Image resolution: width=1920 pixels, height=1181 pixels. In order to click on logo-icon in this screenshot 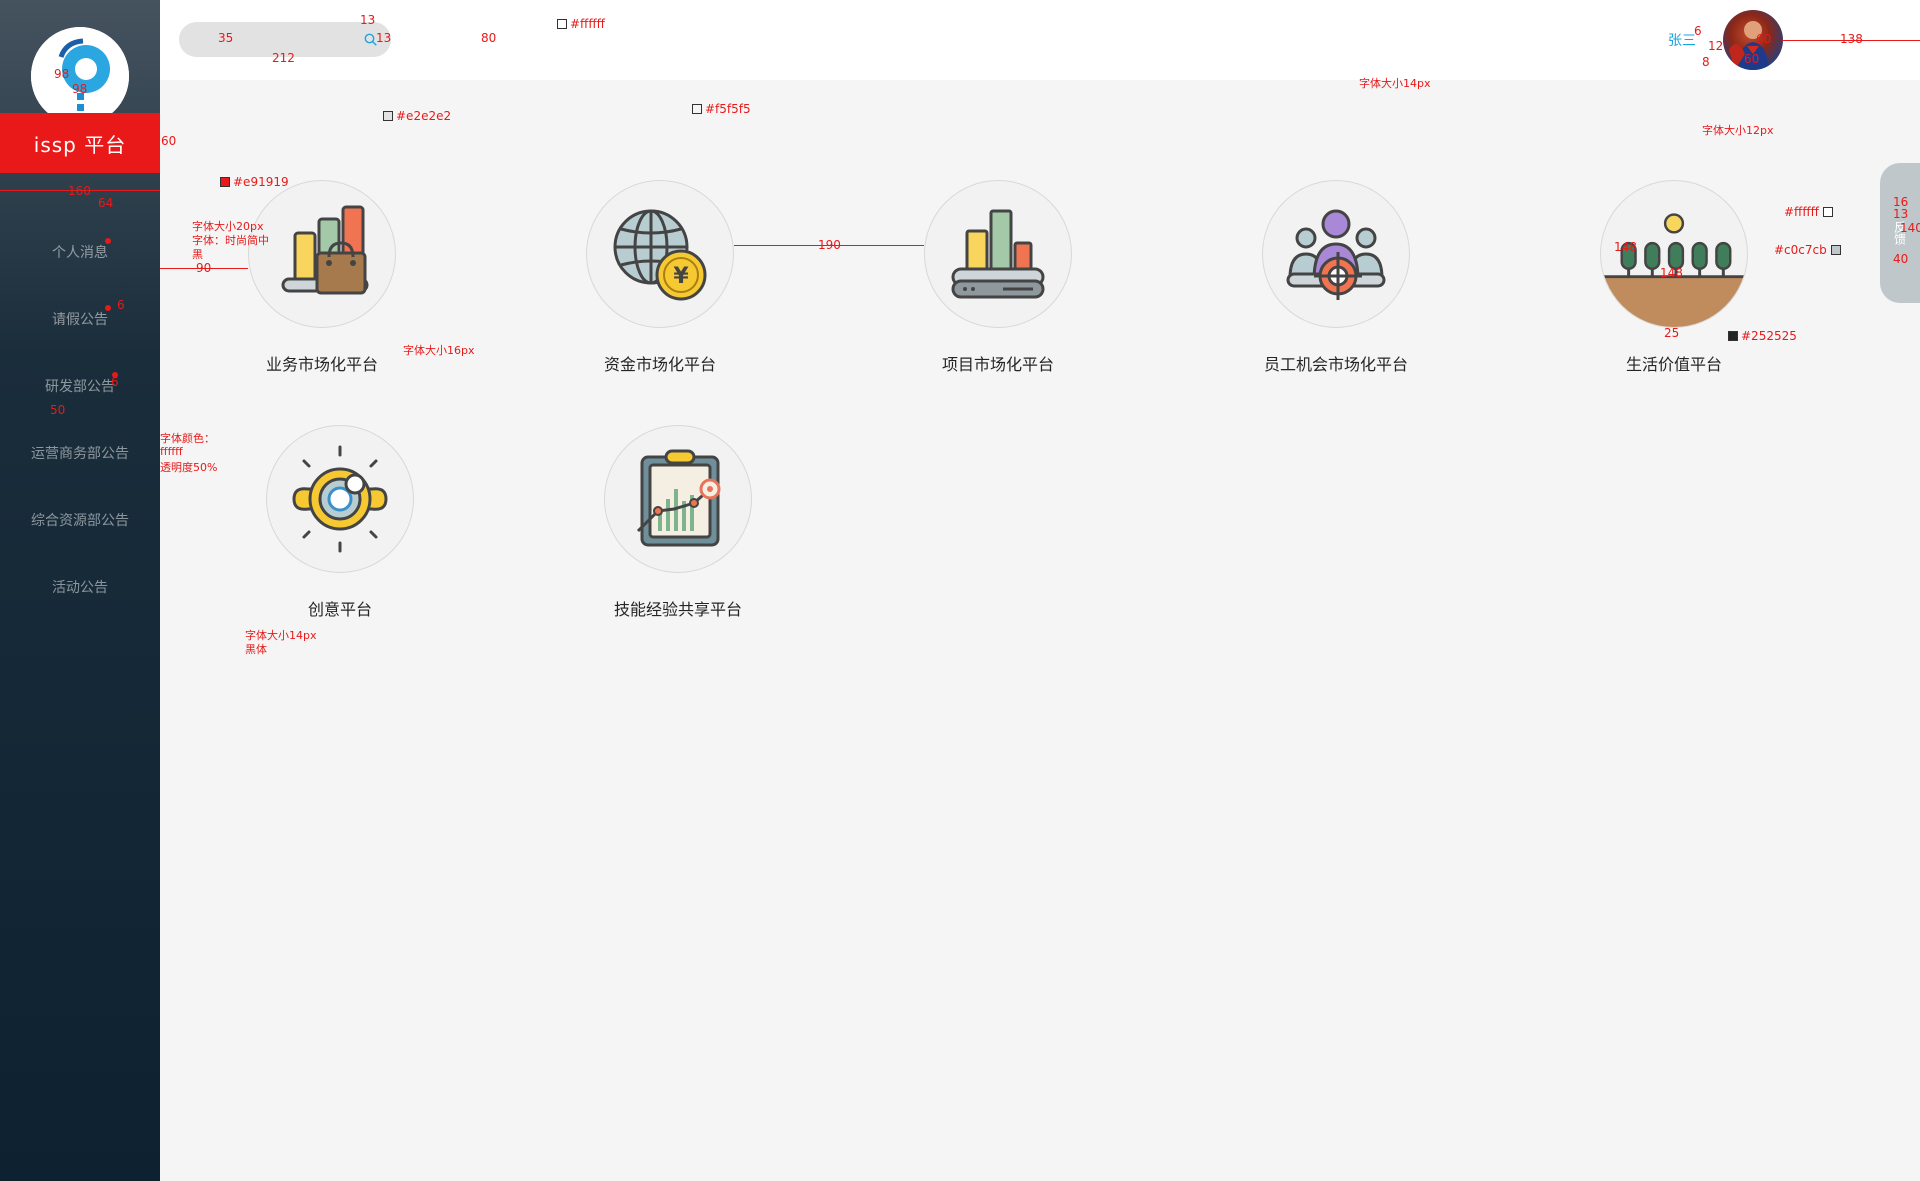, I will do `click(80, 76)`.